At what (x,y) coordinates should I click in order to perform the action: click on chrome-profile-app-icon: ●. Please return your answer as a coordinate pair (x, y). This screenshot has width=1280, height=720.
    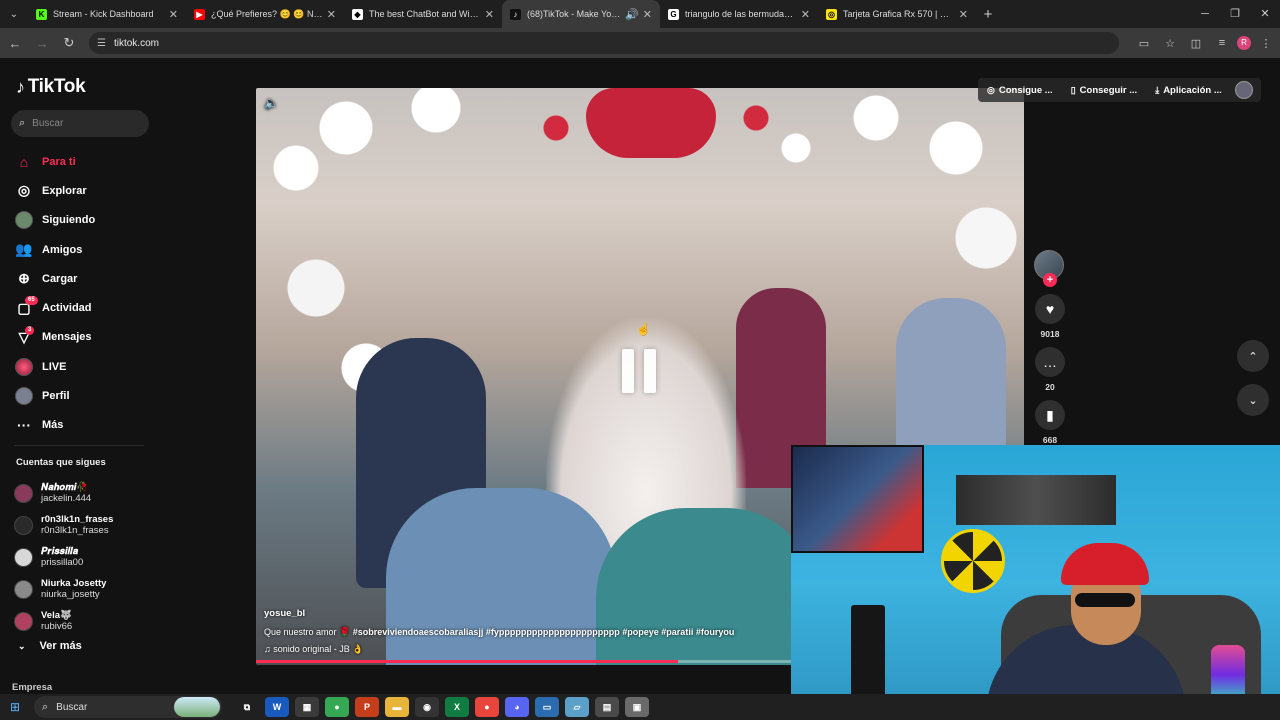
    Looking at the image, I should click on (487, 707).